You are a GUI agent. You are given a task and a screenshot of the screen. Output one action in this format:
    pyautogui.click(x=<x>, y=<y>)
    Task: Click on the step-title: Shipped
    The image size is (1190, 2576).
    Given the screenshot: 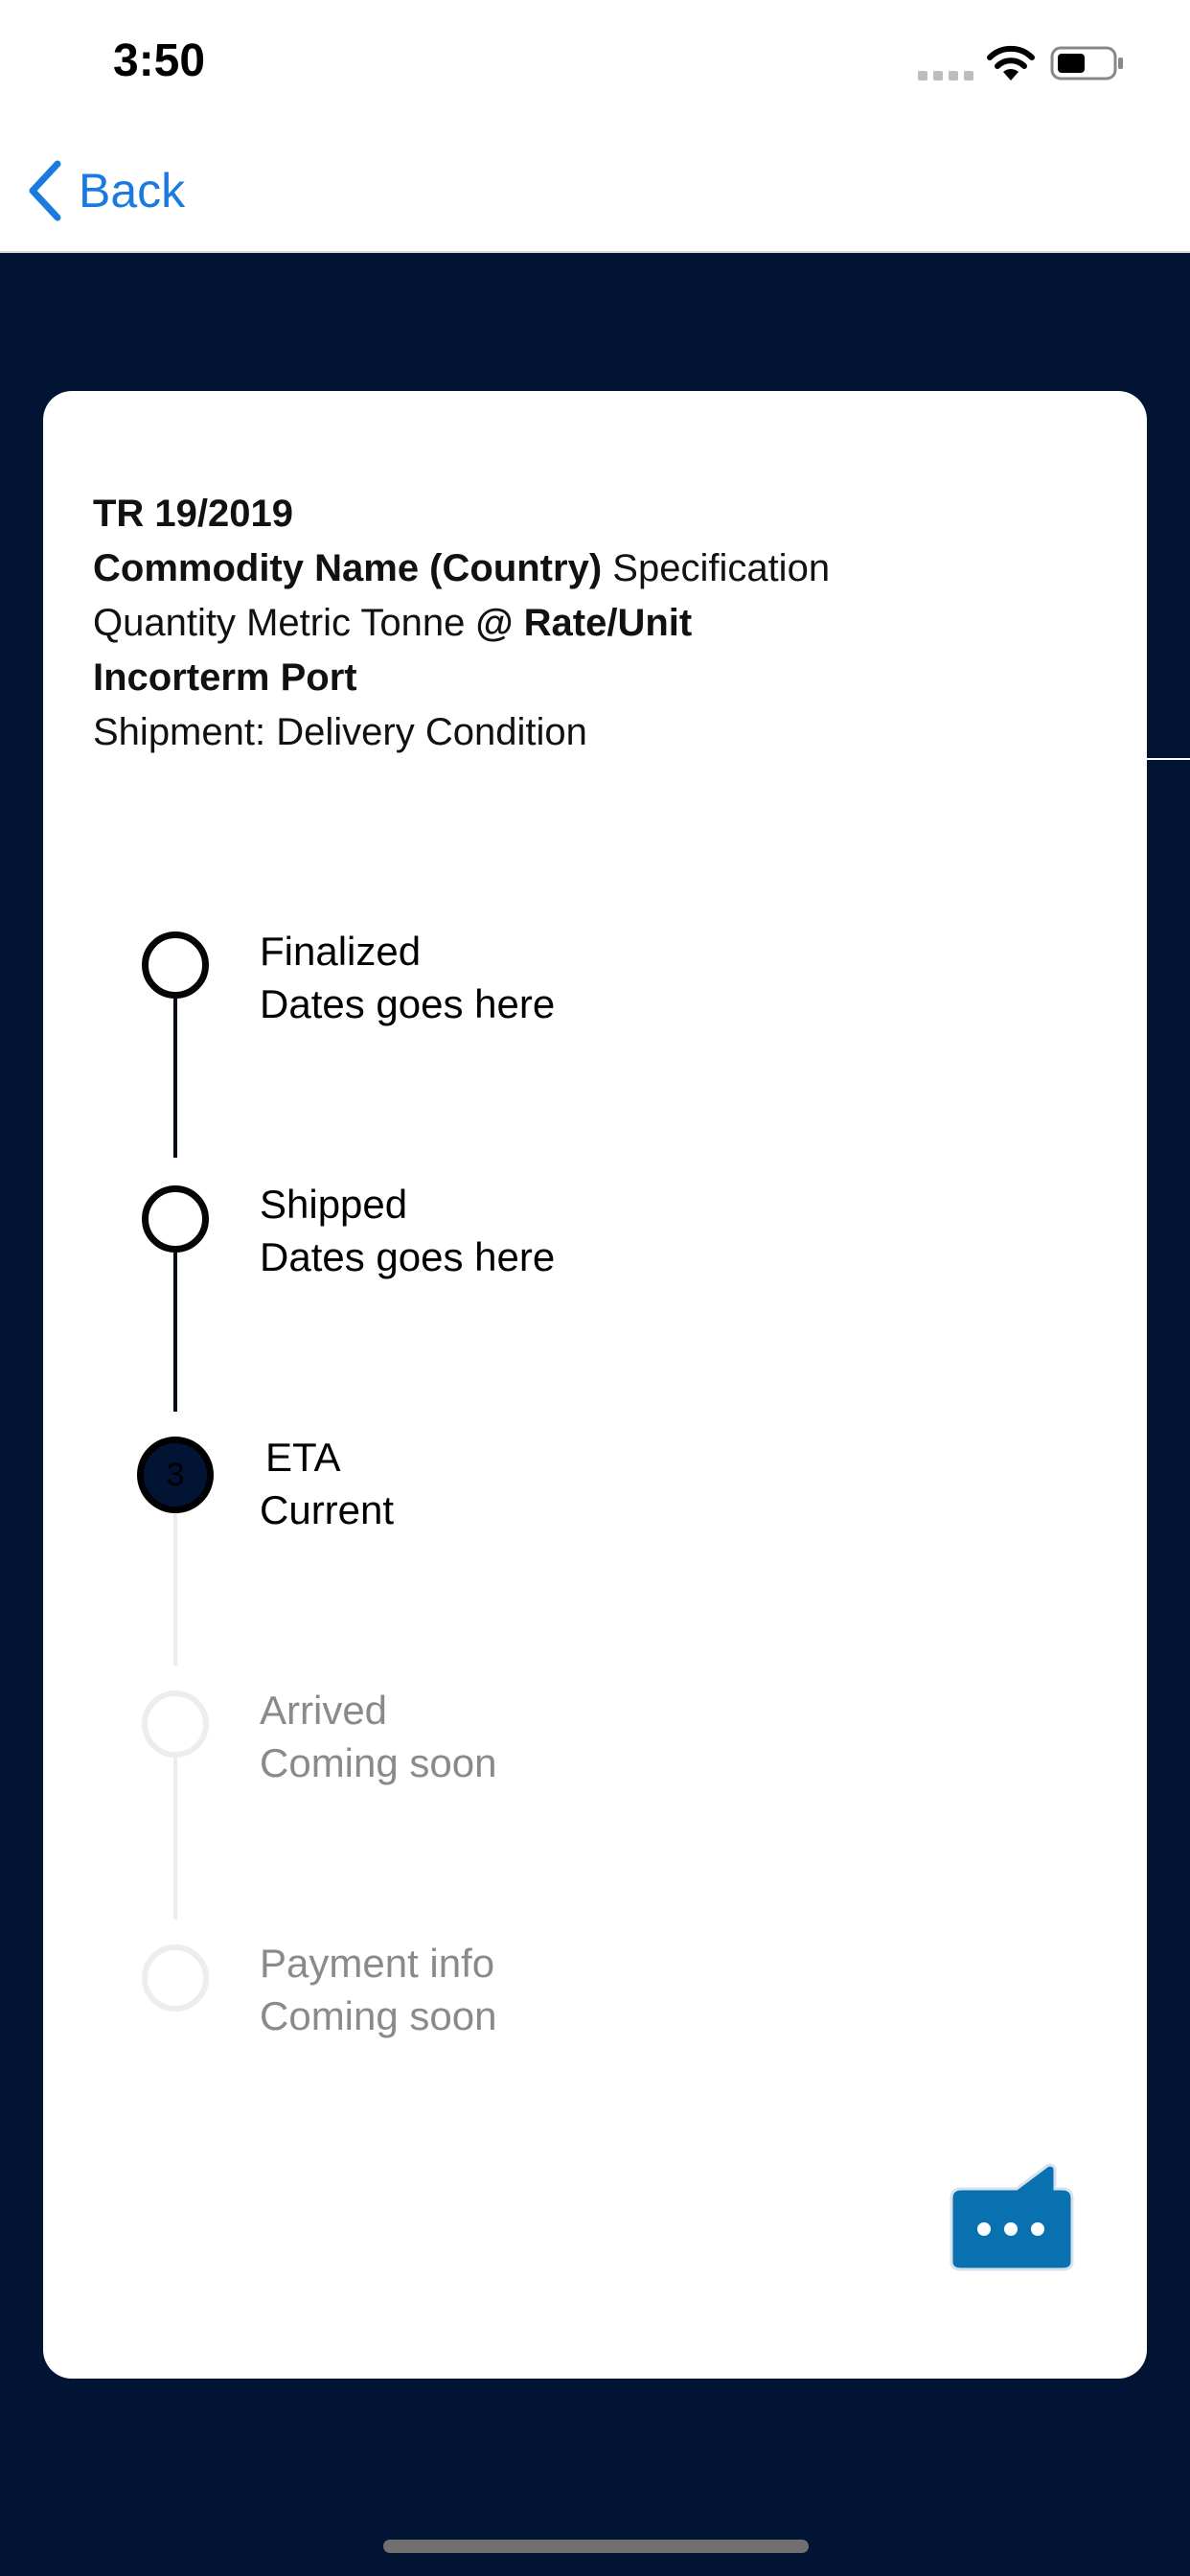 What is the action you would take?
    pyautogui.click(x=334, y=1204)
    